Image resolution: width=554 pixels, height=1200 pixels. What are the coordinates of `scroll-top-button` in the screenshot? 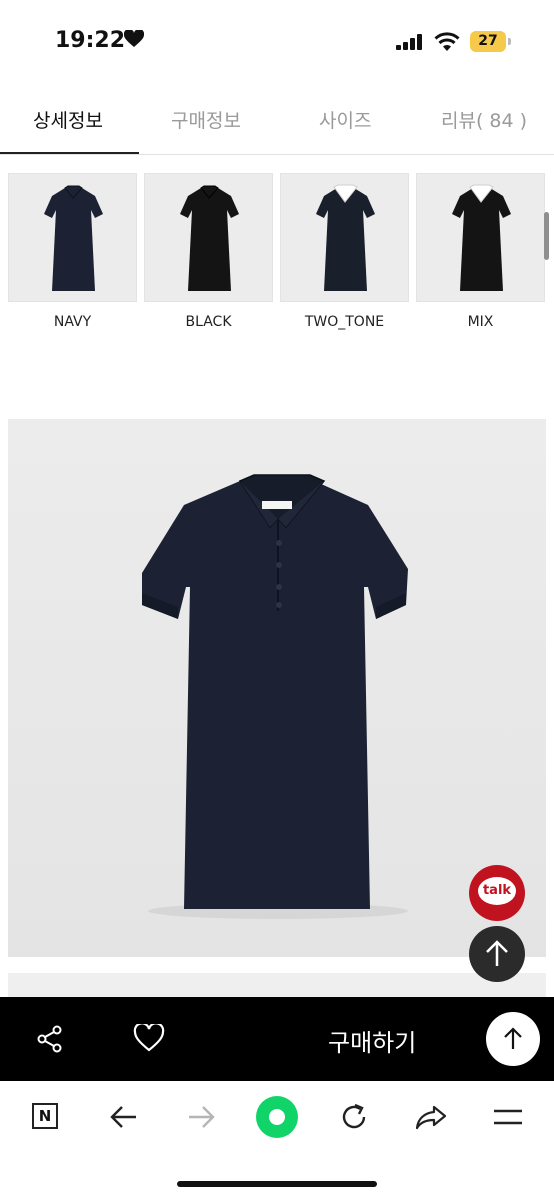 It's located at (497, 954).